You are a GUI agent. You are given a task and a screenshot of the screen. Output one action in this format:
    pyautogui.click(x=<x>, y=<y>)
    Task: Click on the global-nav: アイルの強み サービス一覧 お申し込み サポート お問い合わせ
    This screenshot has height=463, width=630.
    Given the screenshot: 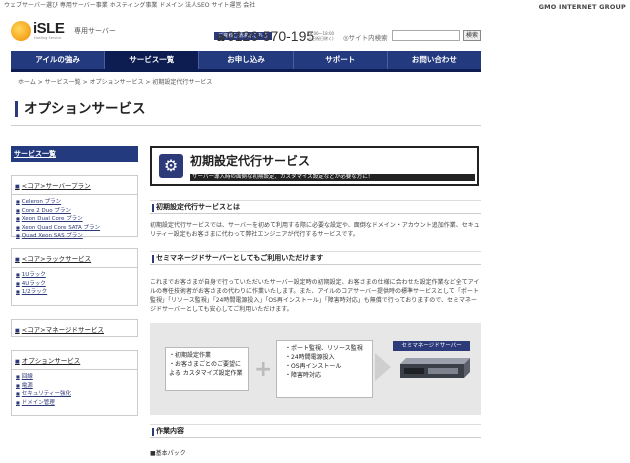 What is the action you would take?
    pyautogui.click(x=246, y=60)
    